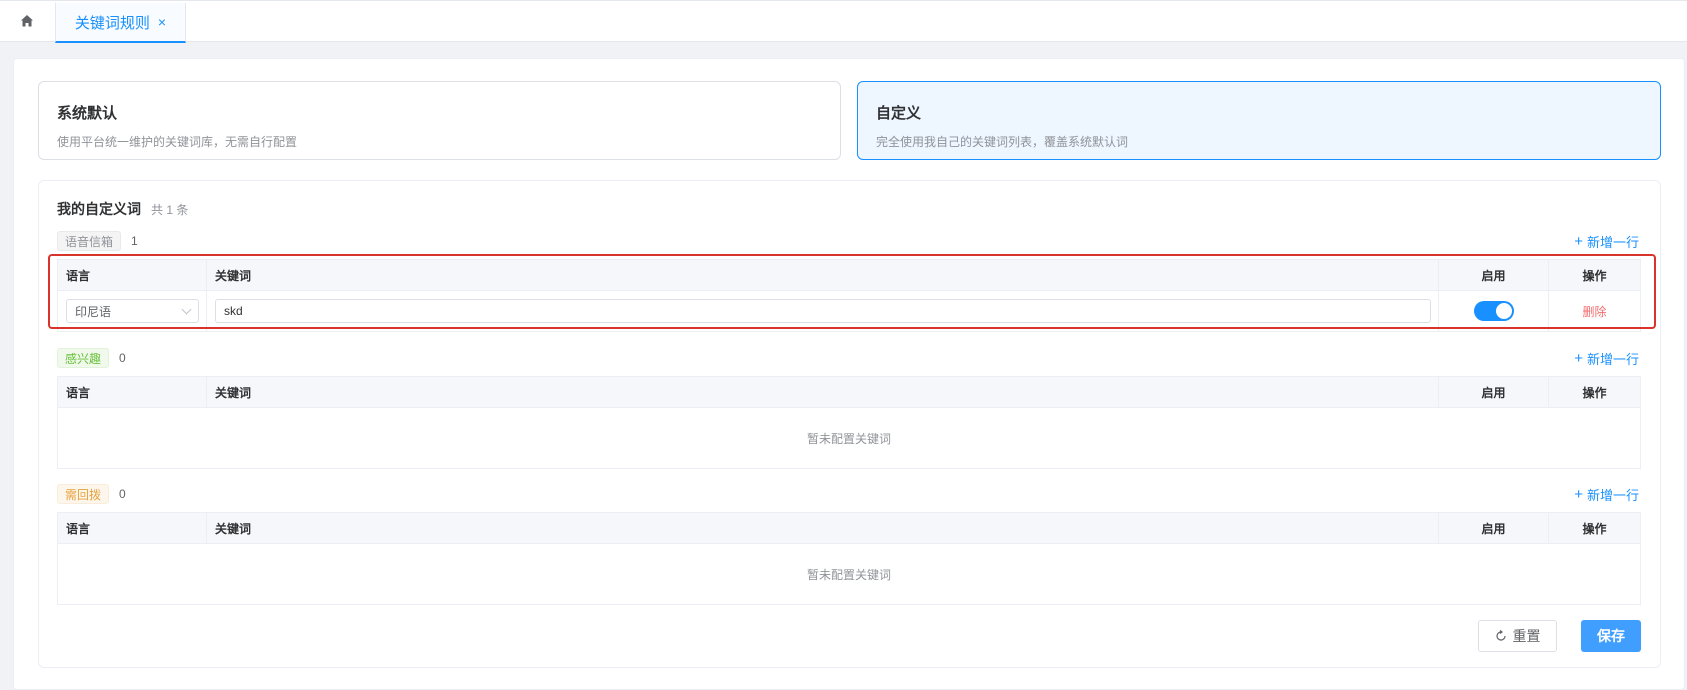  Describe the element at coordinates (99, 209) in the screenshot. I see `list-title: 我的自定义词` at that location.